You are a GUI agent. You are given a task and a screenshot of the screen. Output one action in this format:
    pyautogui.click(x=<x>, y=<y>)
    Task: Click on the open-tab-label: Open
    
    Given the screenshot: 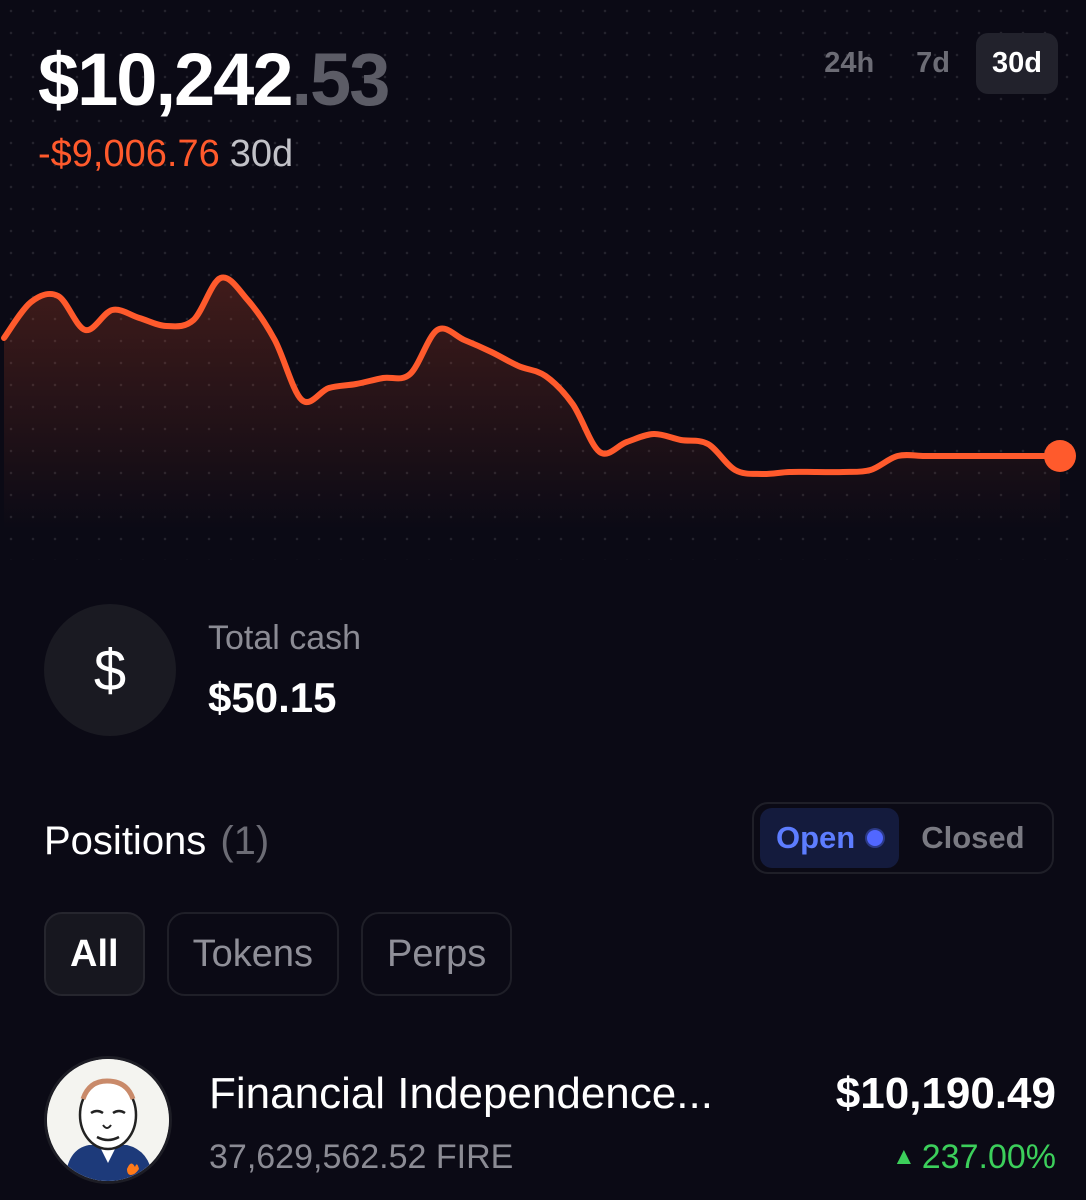 What is the action you would take?
    pyautogui.click(x=816, y=837)
    